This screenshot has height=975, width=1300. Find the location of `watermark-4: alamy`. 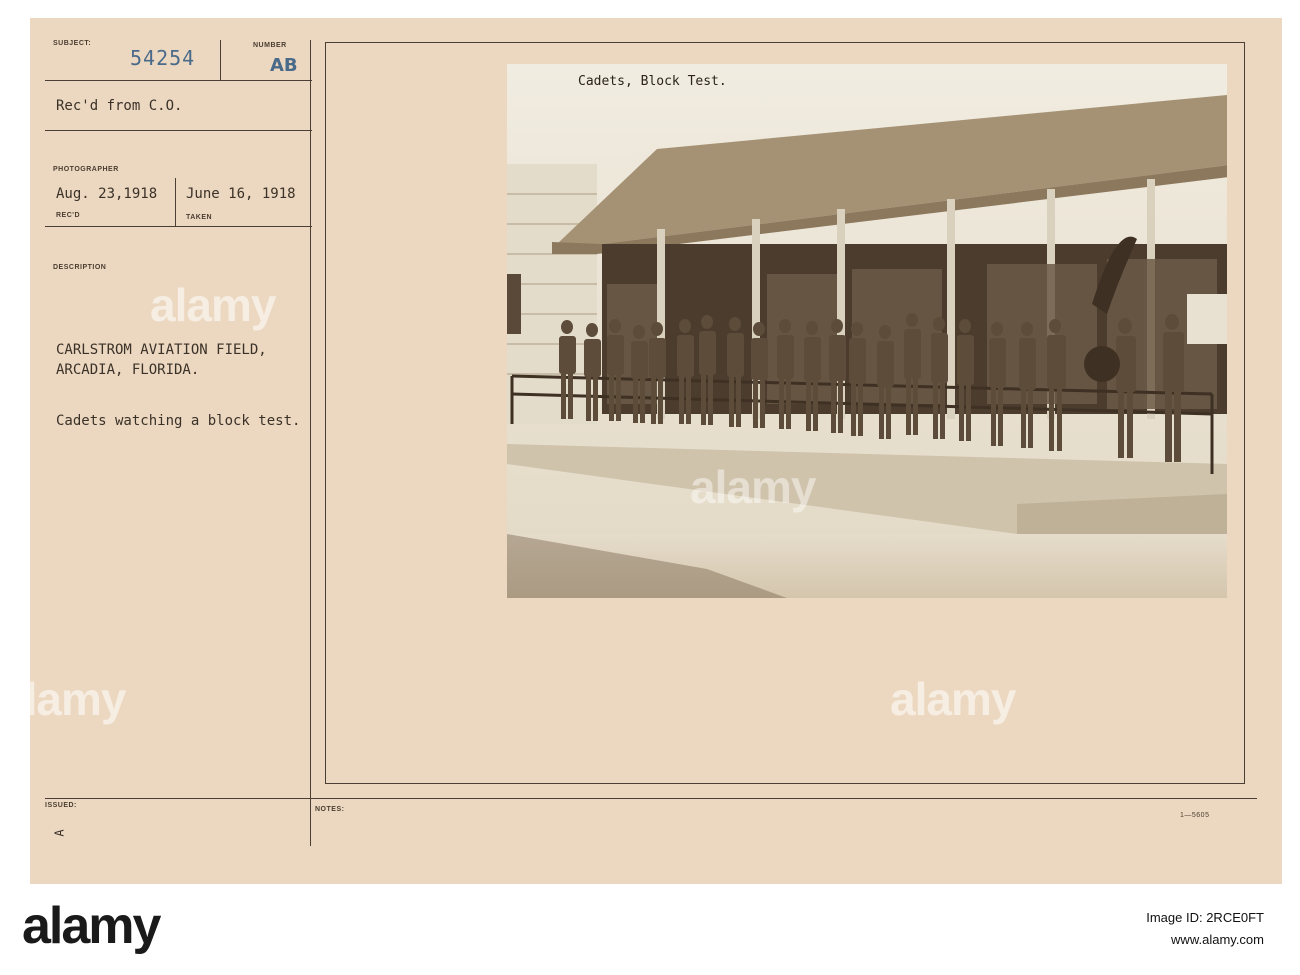

watermark-4: alamy is located at coordinates (753, 487).